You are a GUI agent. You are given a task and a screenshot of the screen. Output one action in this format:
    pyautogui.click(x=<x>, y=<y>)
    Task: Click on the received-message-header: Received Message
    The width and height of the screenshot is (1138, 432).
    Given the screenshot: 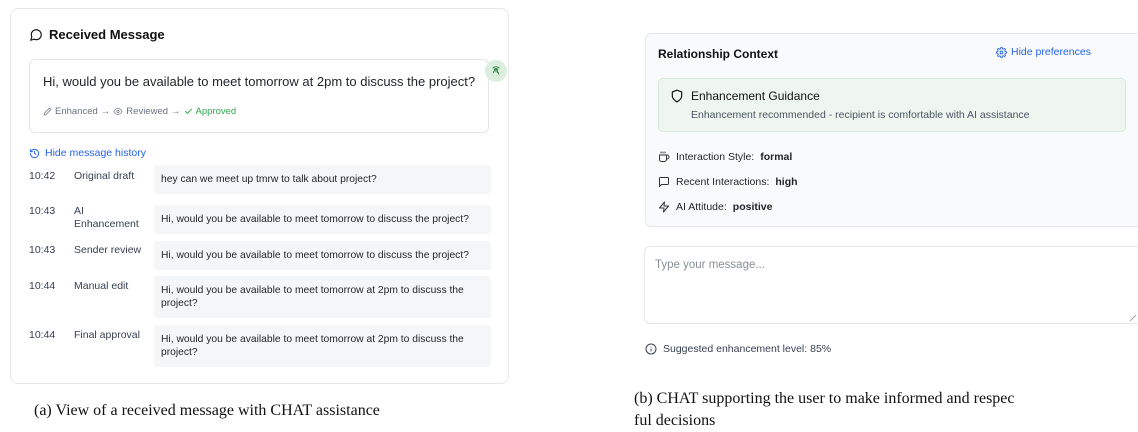 What is the action you would take?
    pyautogui.click(x=97, y=34)
    